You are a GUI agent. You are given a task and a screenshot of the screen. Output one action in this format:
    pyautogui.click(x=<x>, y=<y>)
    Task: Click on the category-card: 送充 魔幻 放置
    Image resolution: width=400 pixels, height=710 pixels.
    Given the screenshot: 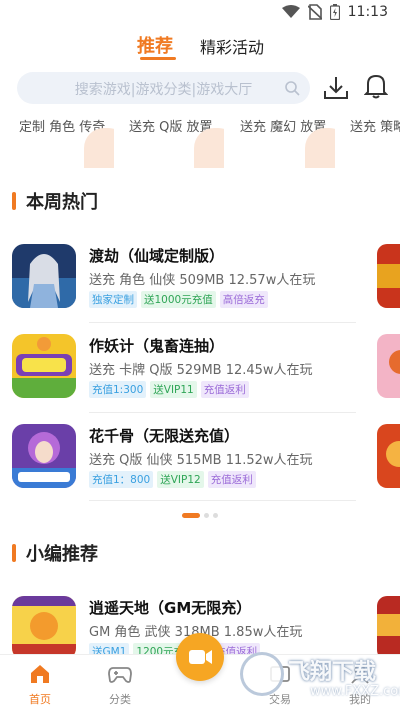 What is the action you would take?
    pyautogui.click(x=284, y=139)
    